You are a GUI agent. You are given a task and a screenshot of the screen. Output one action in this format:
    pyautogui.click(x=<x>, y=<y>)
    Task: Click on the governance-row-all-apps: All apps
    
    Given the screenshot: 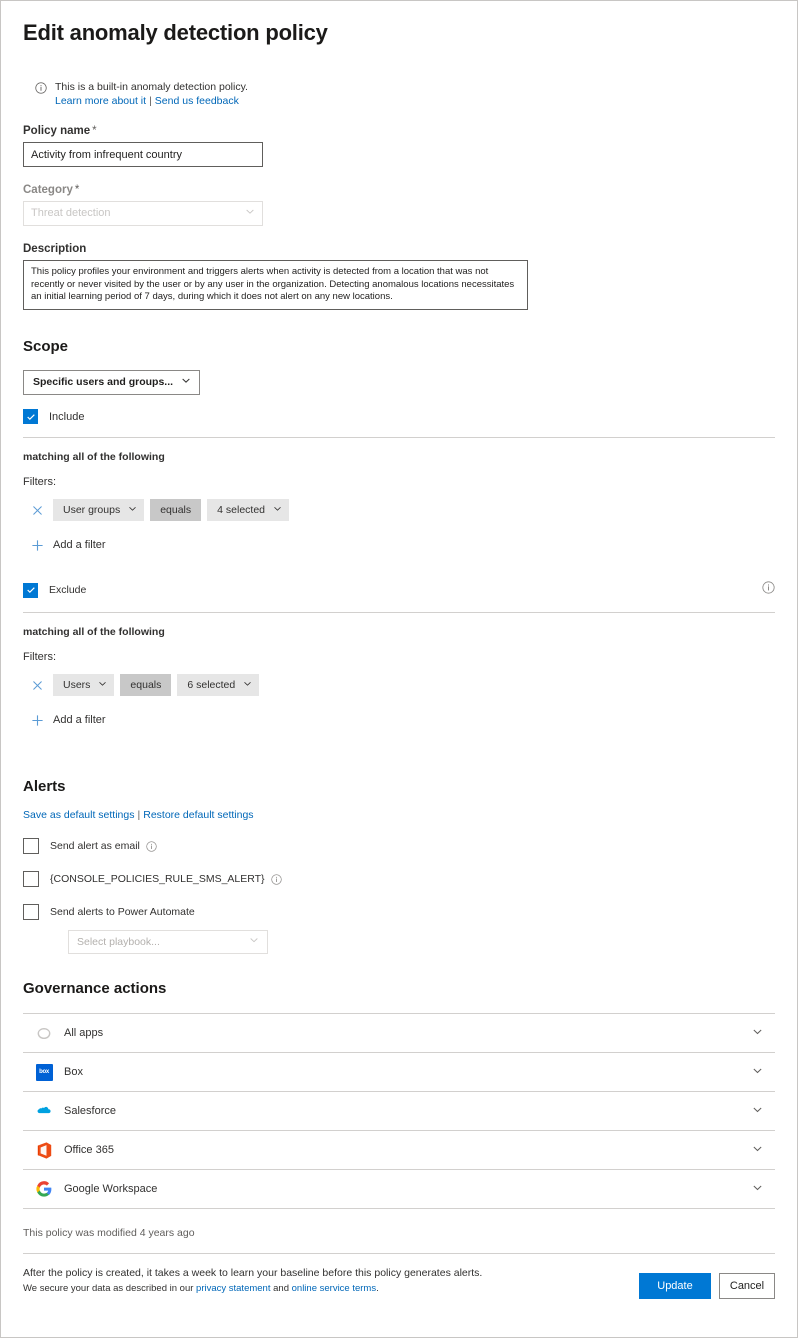 What is the action you would take?
    pyautogui.click(x=399, y=1032)
    